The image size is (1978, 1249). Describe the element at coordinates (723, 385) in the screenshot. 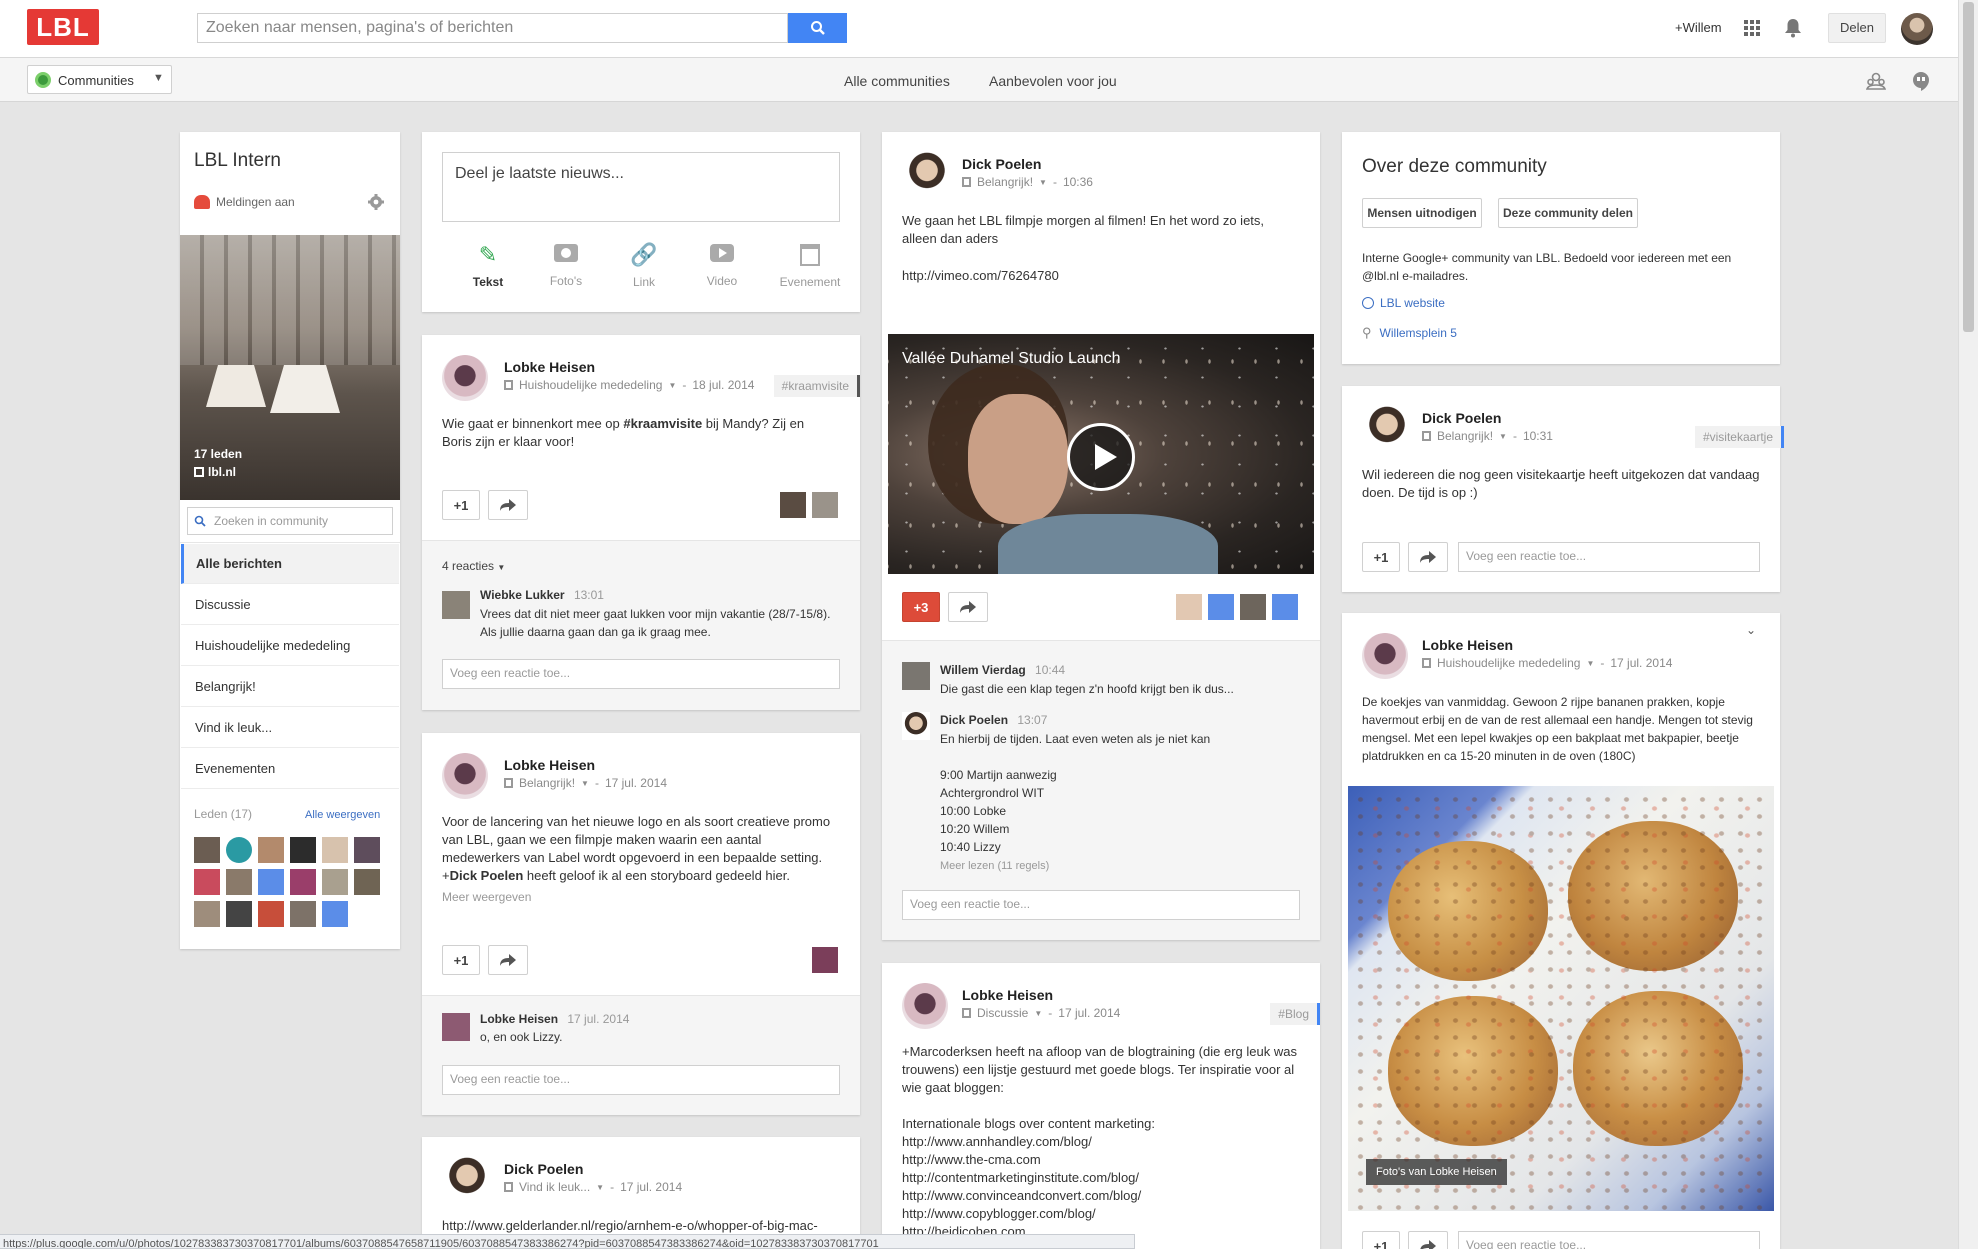

I see `post-date: 18 jul. 2014` at that location.